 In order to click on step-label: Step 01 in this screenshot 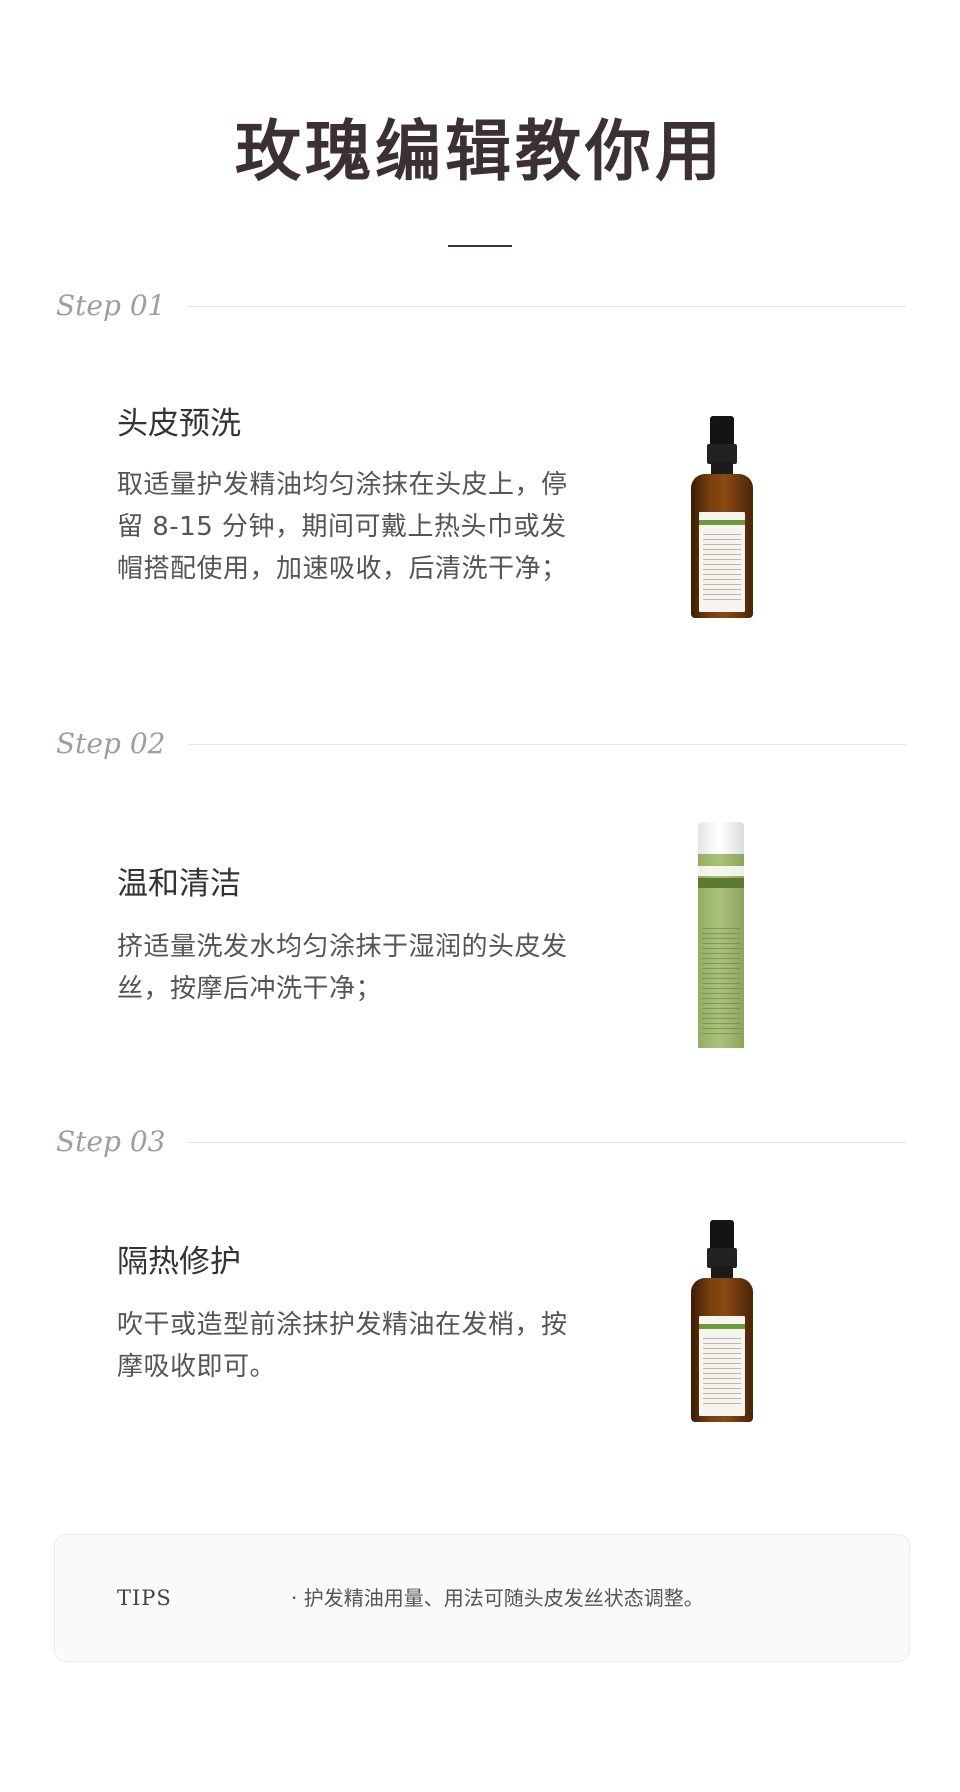, I will do `click(111, 305)`.